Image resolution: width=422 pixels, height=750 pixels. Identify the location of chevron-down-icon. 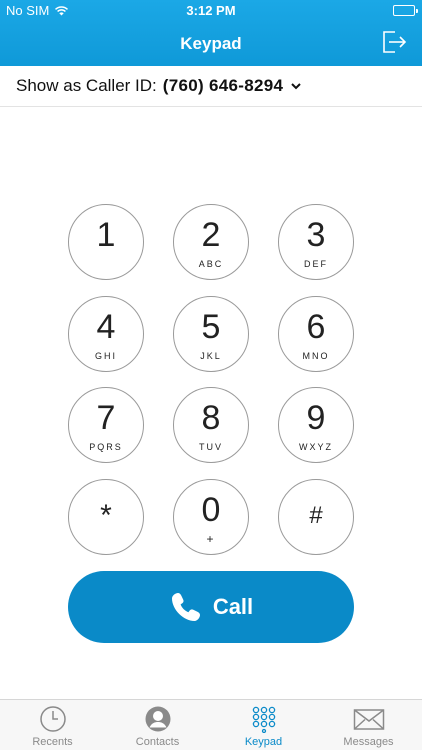
(296, 86).